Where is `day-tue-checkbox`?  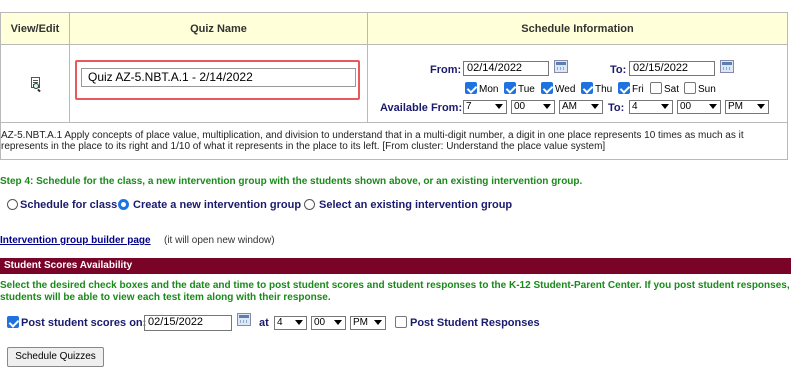
day-tue-checkbox is located at coordinates (510, 88).